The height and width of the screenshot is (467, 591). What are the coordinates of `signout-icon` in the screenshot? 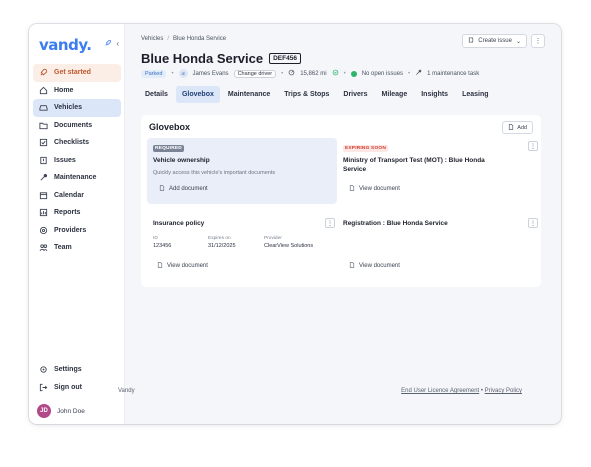 It's located at (43, 387).